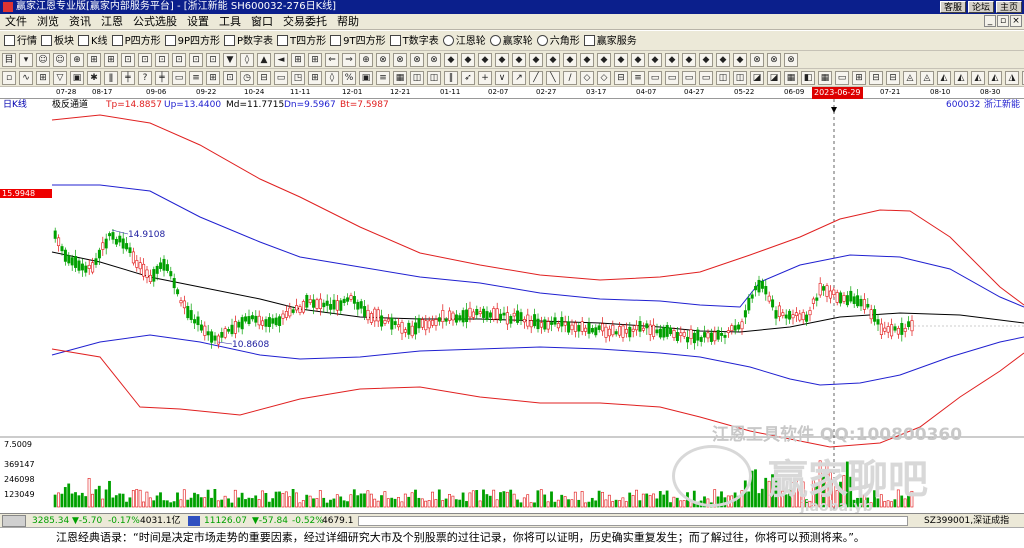 The height and width of the screenshot is (548, 1024). I want to click on tool-icon: ◮, so click(1012, 78).